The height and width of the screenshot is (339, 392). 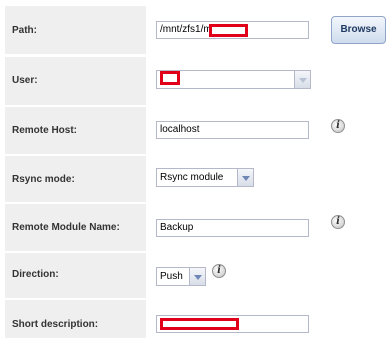 What do you see at coordinates (180, 129) in the screenshot?
I see `remote-host-value: localhost` at bounding box center [180, 129].